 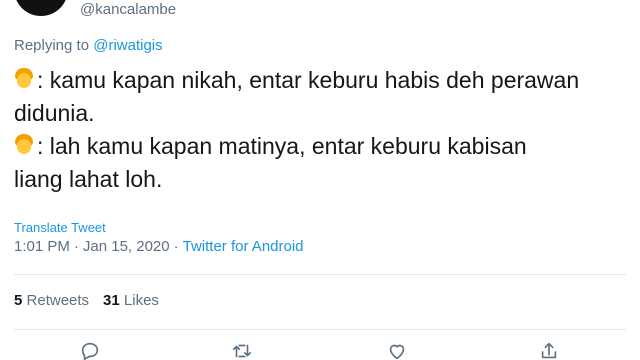 I want to click on tweet-date: Jan 15, 2020, so click(x=126, y=246).